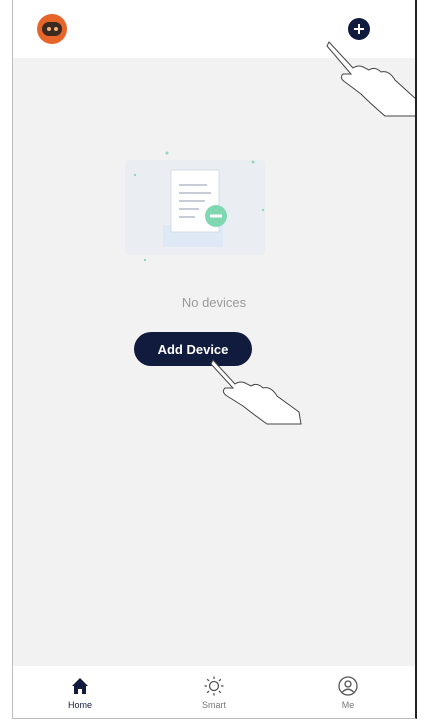 The height and width of the screenshot is (722, 428). I want to click on pointer-hand-icon, so click(256, 392).